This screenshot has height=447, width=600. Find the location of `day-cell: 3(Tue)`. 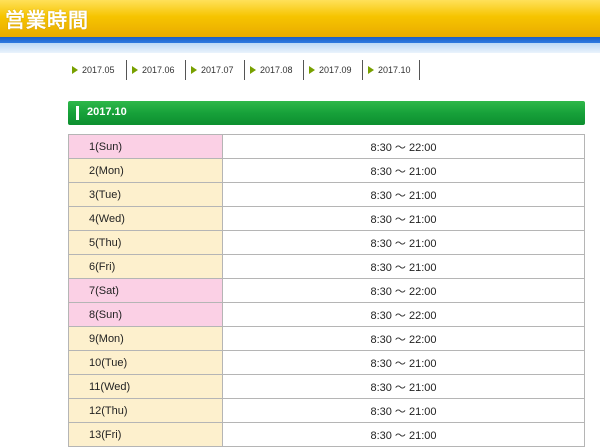

day-cell: 3(Tue) is located at coordinates (145, 194).